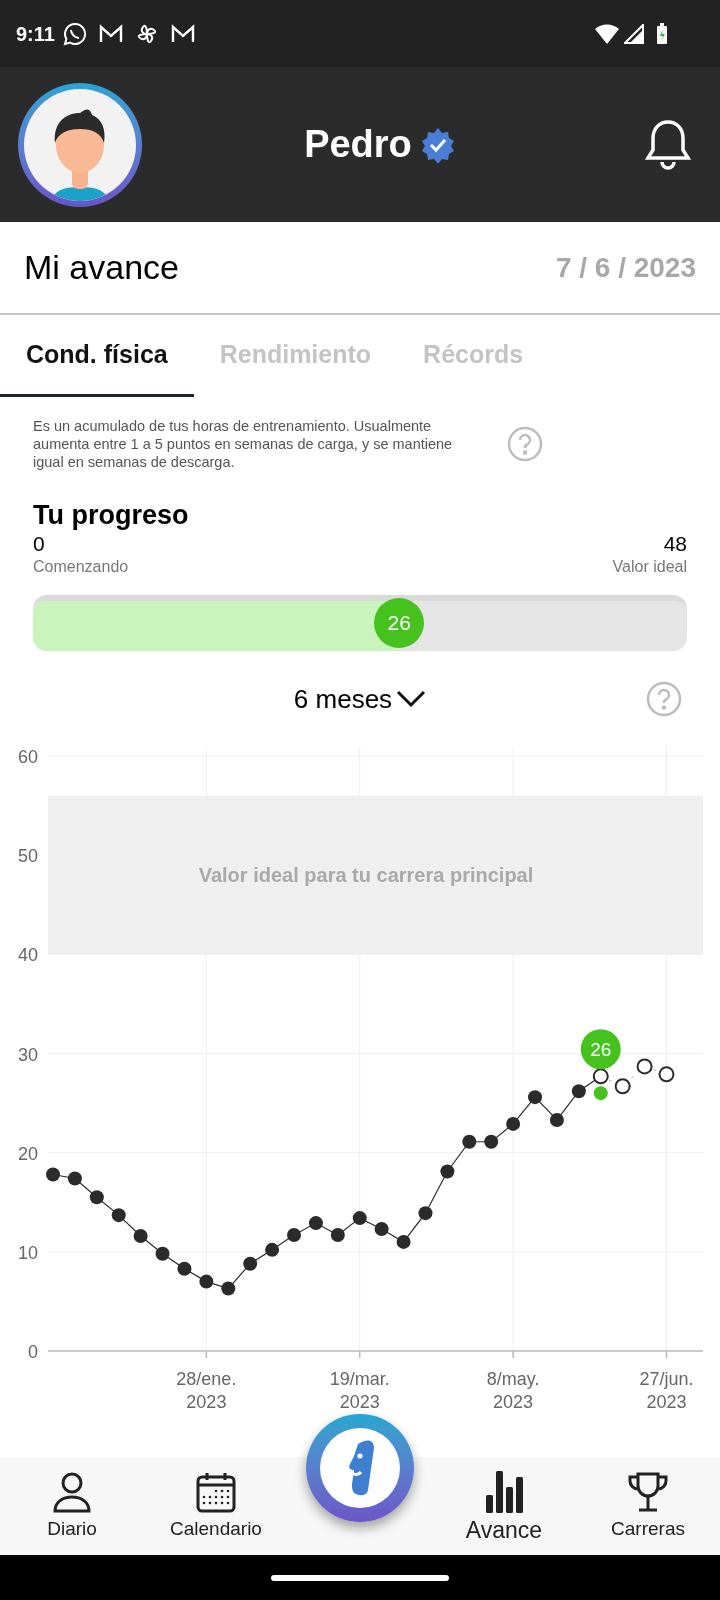 The width and height of the screenshot is (720, 1600). What do you see at coordinates (411, 699) in the screenshot?
I see `chevron-down-icon` at bounding box center [411, 699].